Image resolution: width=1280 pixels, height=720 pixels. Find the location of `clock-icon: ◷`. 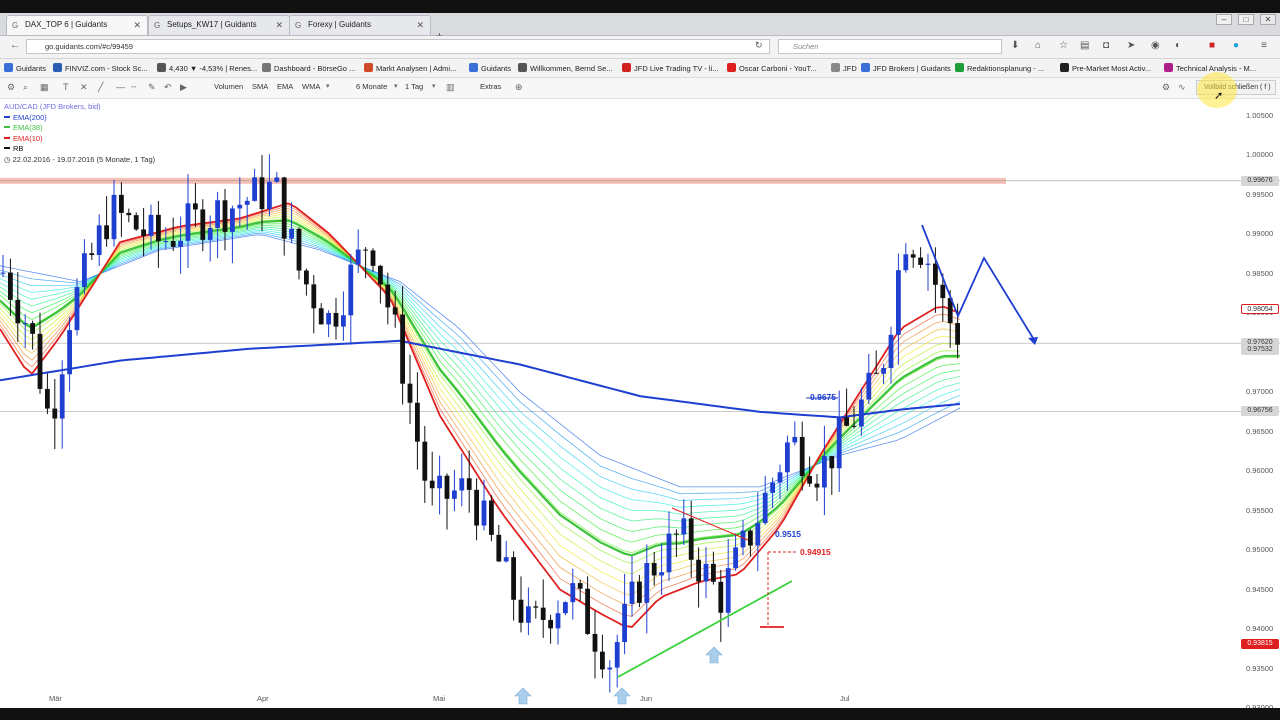

clock-icon: ◷ is located at coordinates (8, 159).